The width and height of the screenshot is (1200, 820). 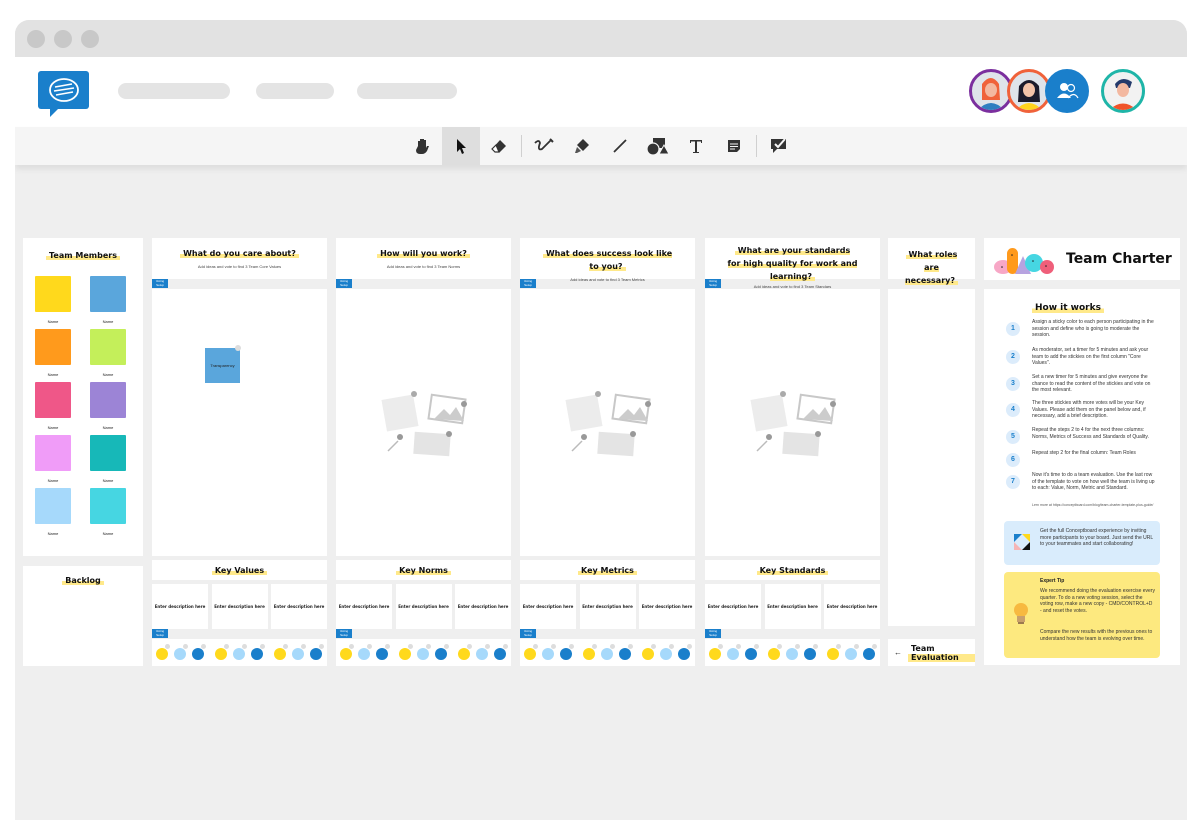 I want to click on close-window-button, so click(x=36, y=38).